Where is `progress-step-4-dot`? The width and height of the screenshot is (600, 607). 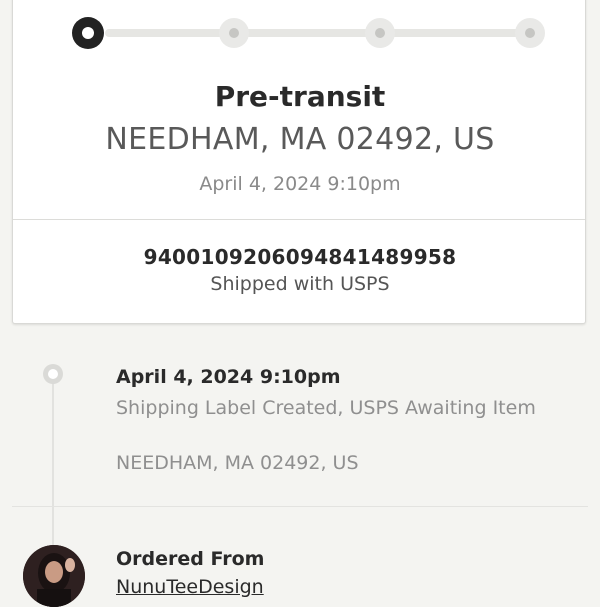
progress-step-4-dot is located at coordinates (530, 33).